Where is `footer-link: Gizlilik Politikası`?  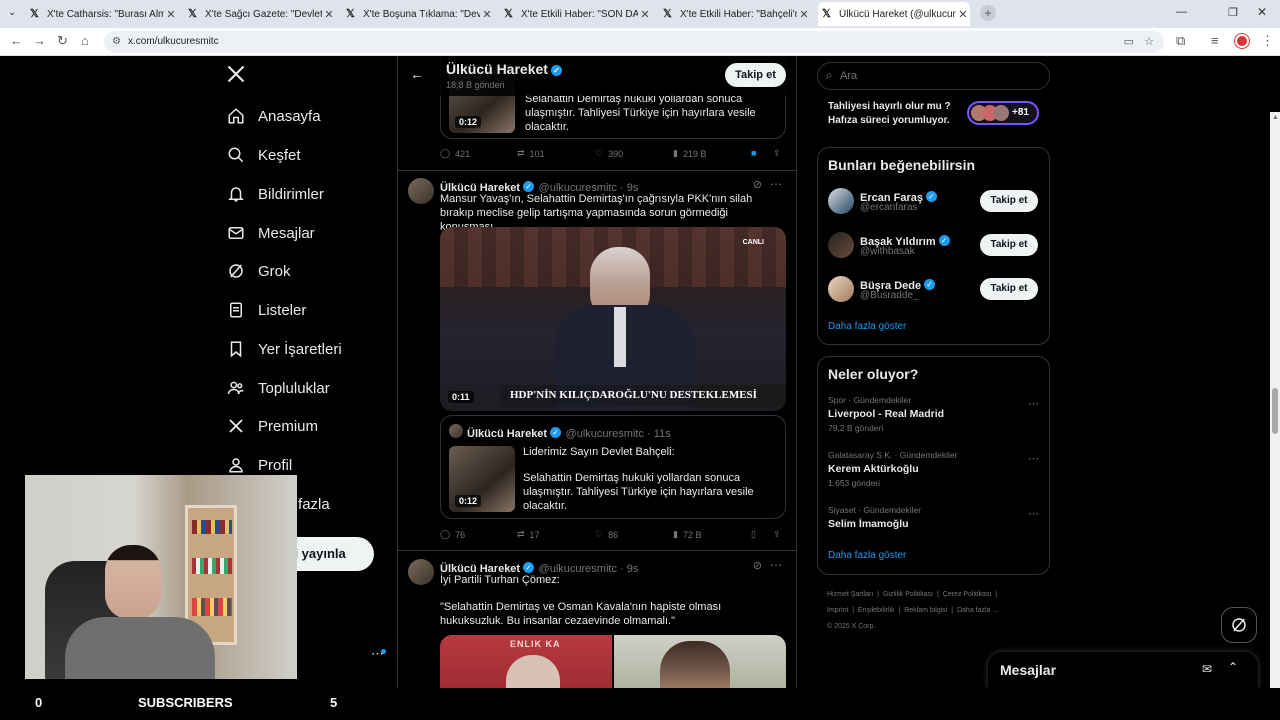
footer-link: Gizlilik Politikası is located at coordinates (908, 594).